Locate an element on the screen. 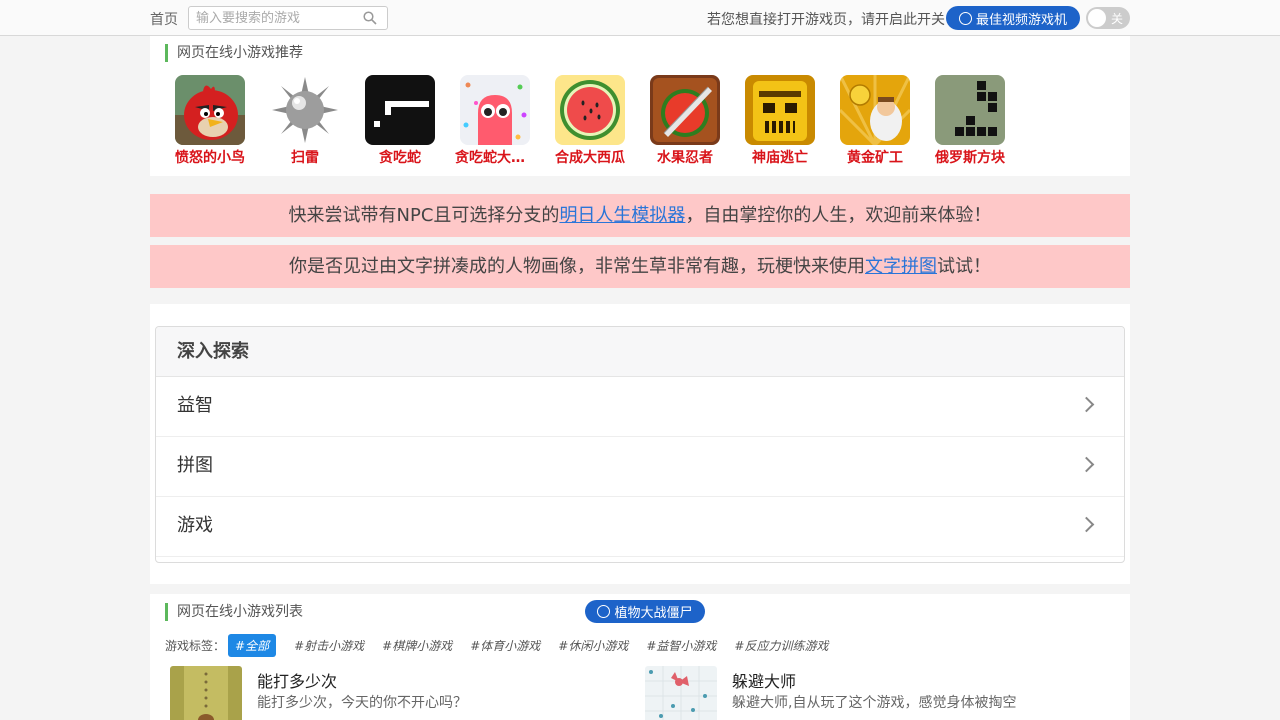 This screenshot has height=720, width=1280. game-name: 合成大西瓜 is located at coordinates (590, 158).